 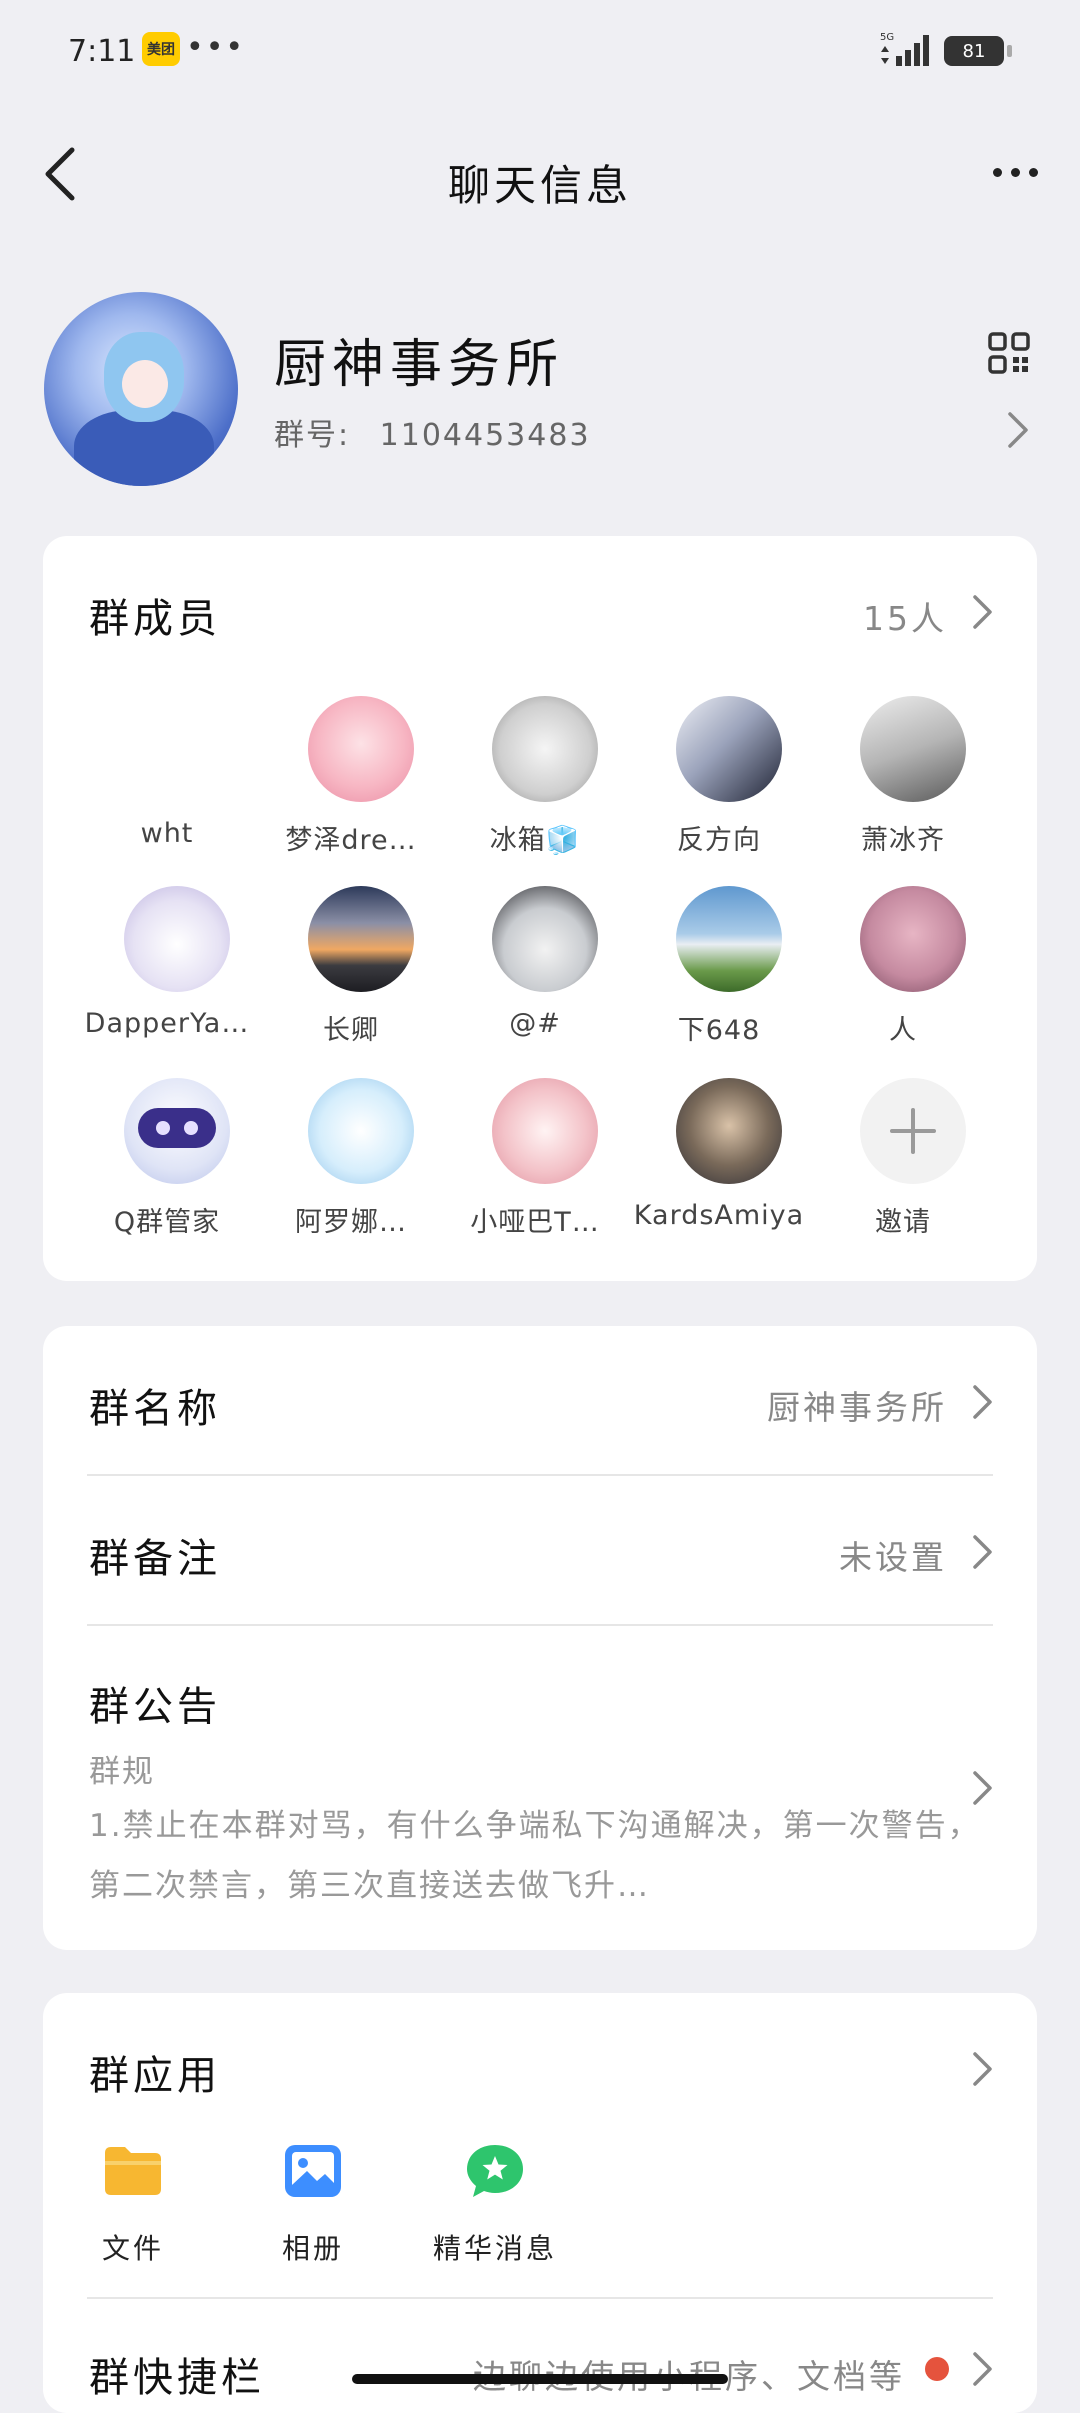 What do you see at coordinates (904, 49) in the screenshot?
I see `signal-icon: 5G` at bounding box center [904, 49].